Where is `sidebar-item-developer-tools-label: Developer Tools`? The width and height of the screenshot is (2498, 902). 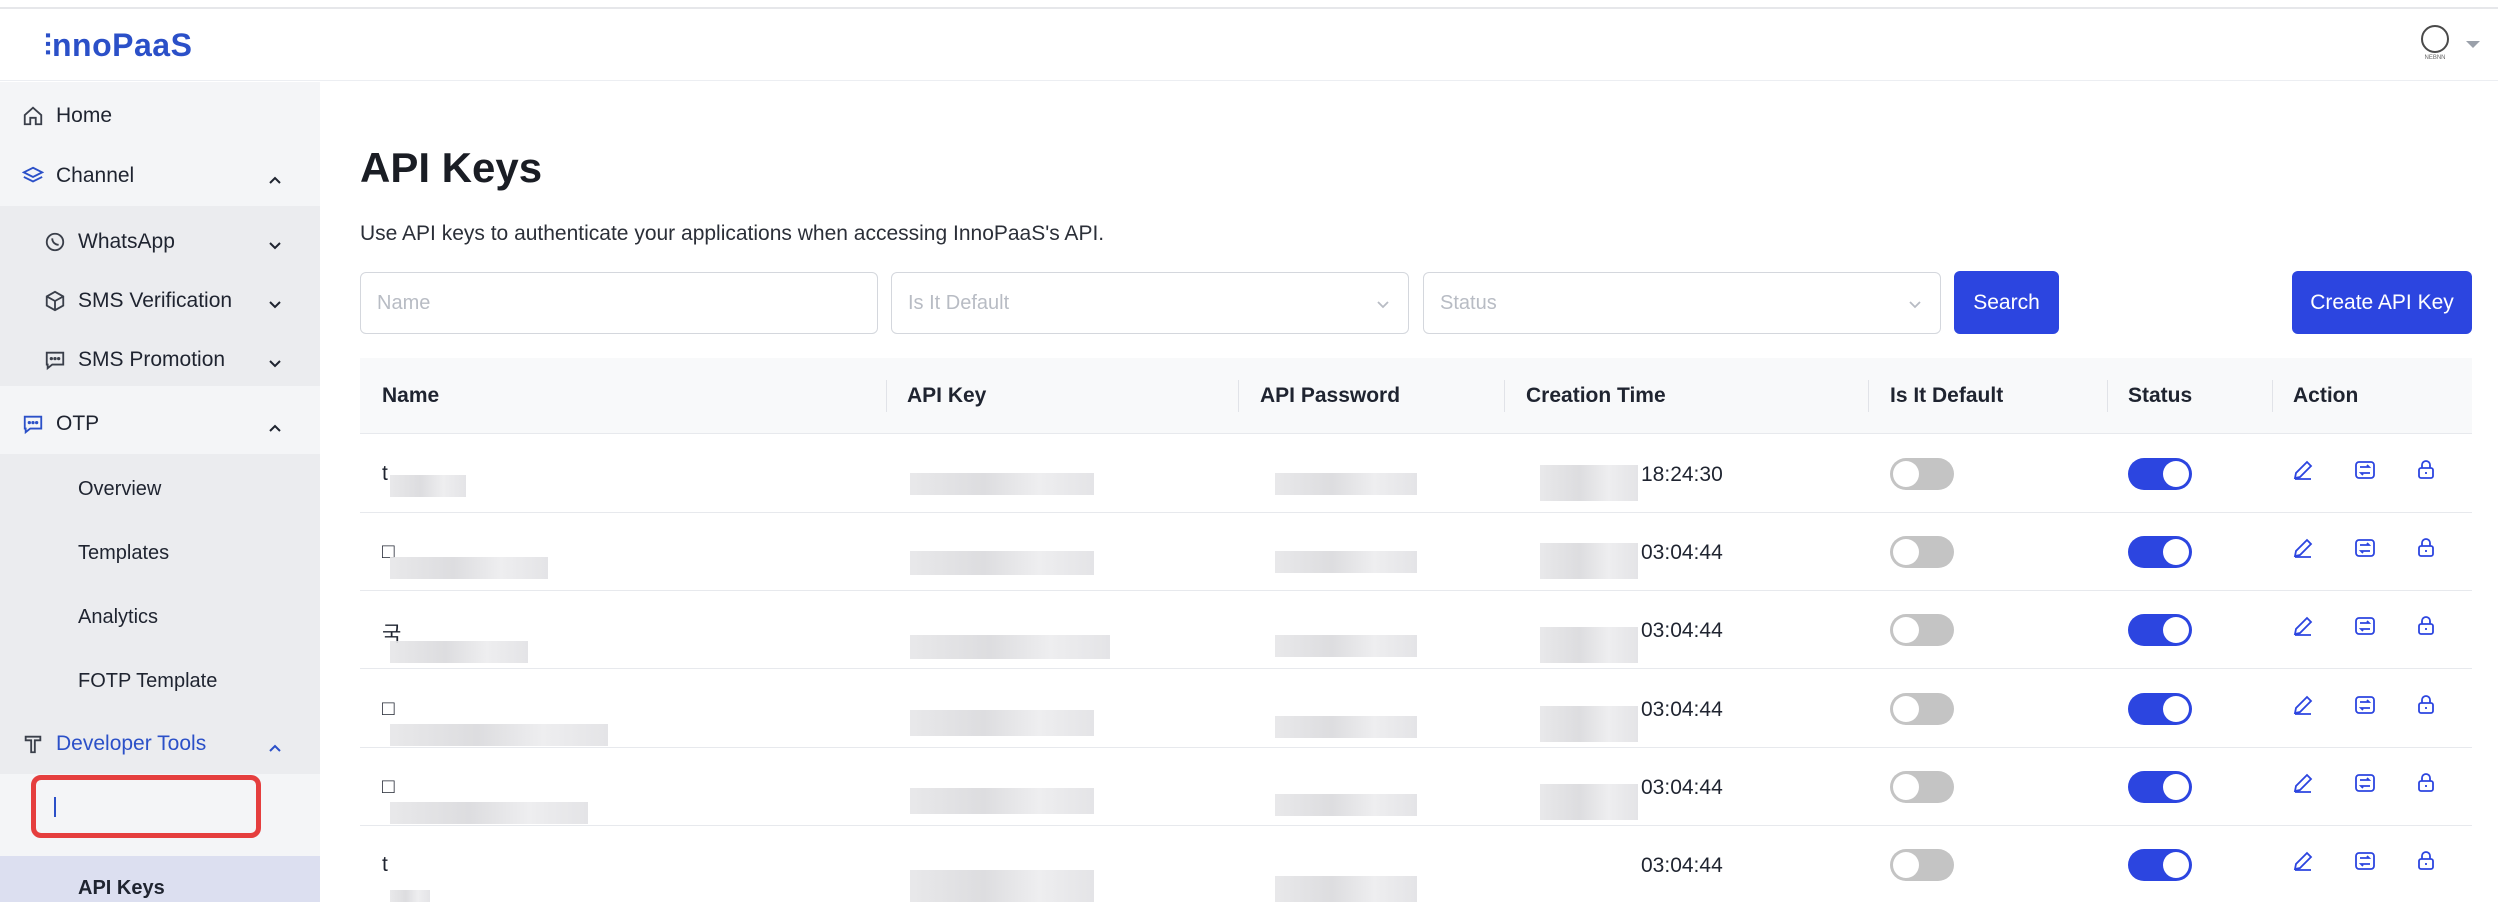 sidebar-item-developer-tools-label: Developer Tools is located at coordinates (131, 743).